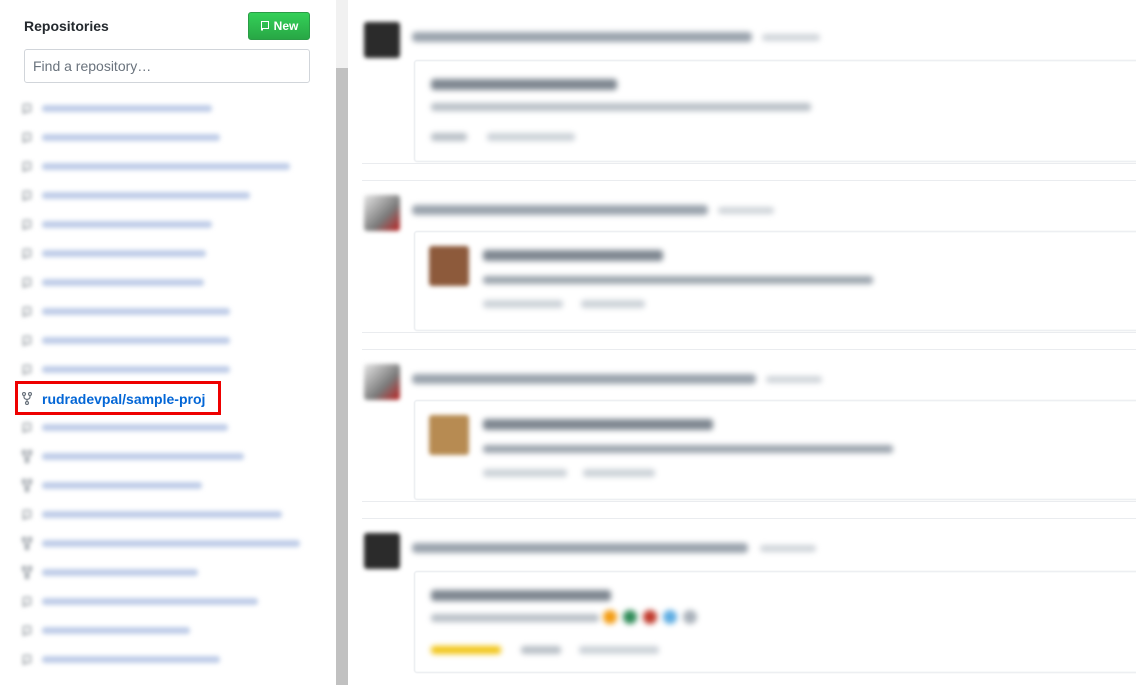  I want to click on new-repository-button: New, so click(279, 26).